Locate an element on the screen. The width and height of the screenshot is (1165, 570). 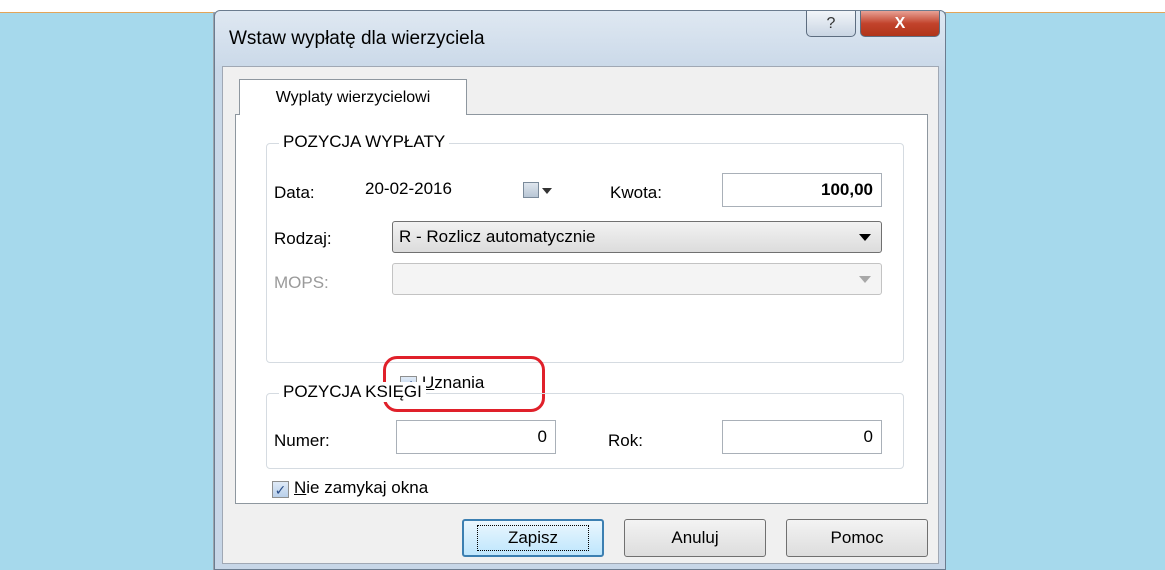
year-value: 0 is located at coordinates (868, 436).